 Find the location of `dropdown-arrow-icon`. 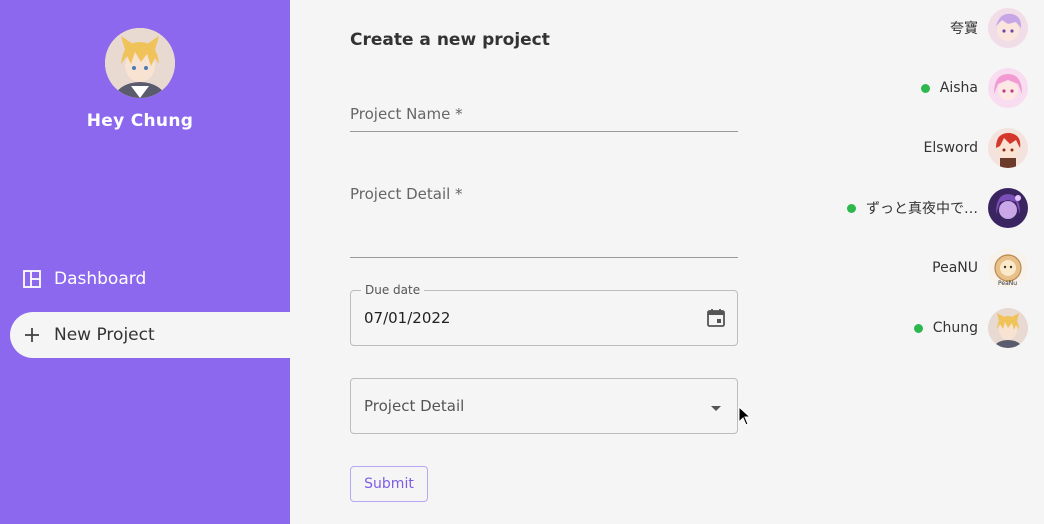

dropdown-arrow-icon is located at coordinates (716, 408).